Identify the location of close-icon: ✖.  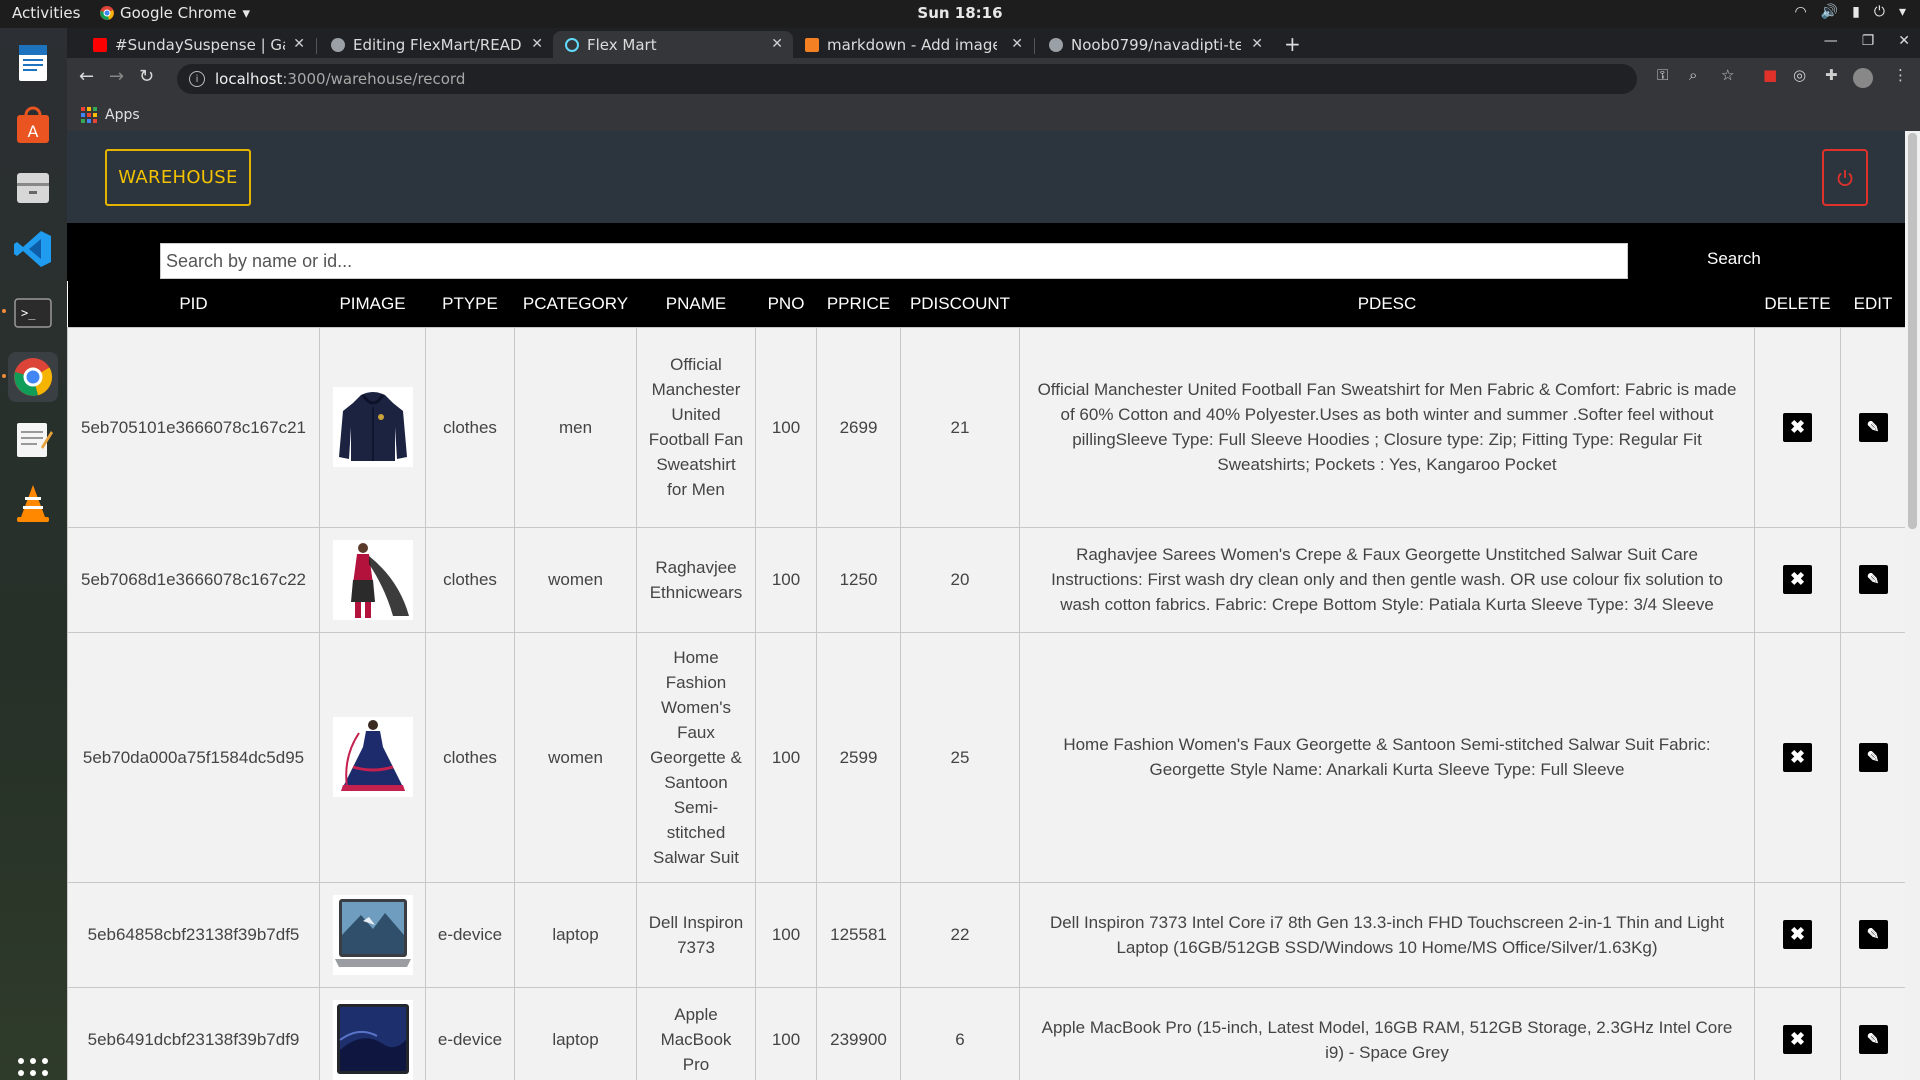
(1797, 426).